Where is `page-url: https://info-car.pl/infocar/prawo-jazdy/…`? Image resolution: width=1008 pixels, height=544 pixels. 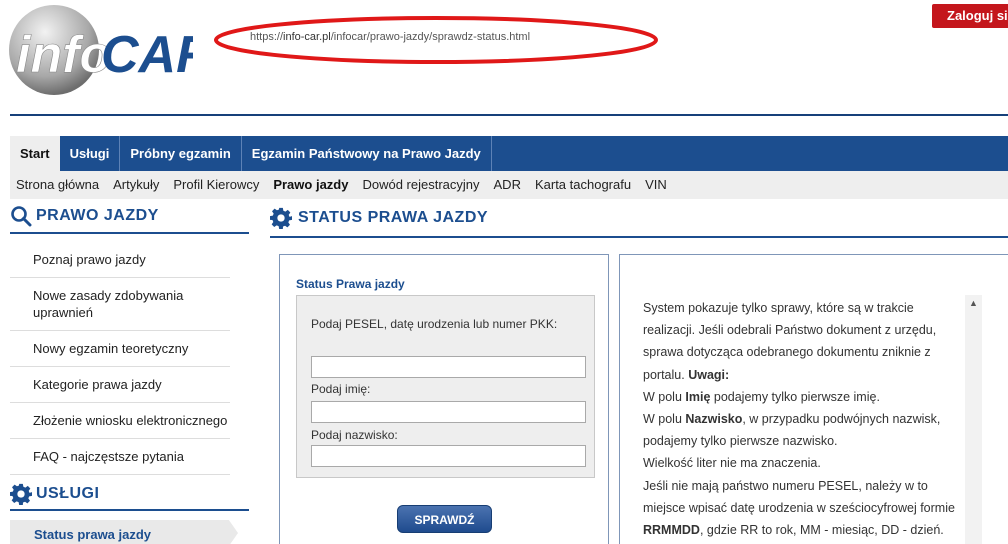
page-url: https://info-car.pl/infocar/prawo-jazdy/… is located at coordinates (390, 37).